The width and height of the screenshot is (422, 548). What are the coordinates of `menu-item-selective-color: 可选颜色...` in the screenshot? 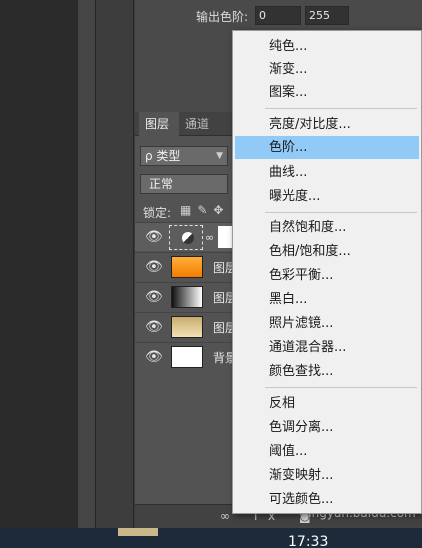 It's located at (327, 499).